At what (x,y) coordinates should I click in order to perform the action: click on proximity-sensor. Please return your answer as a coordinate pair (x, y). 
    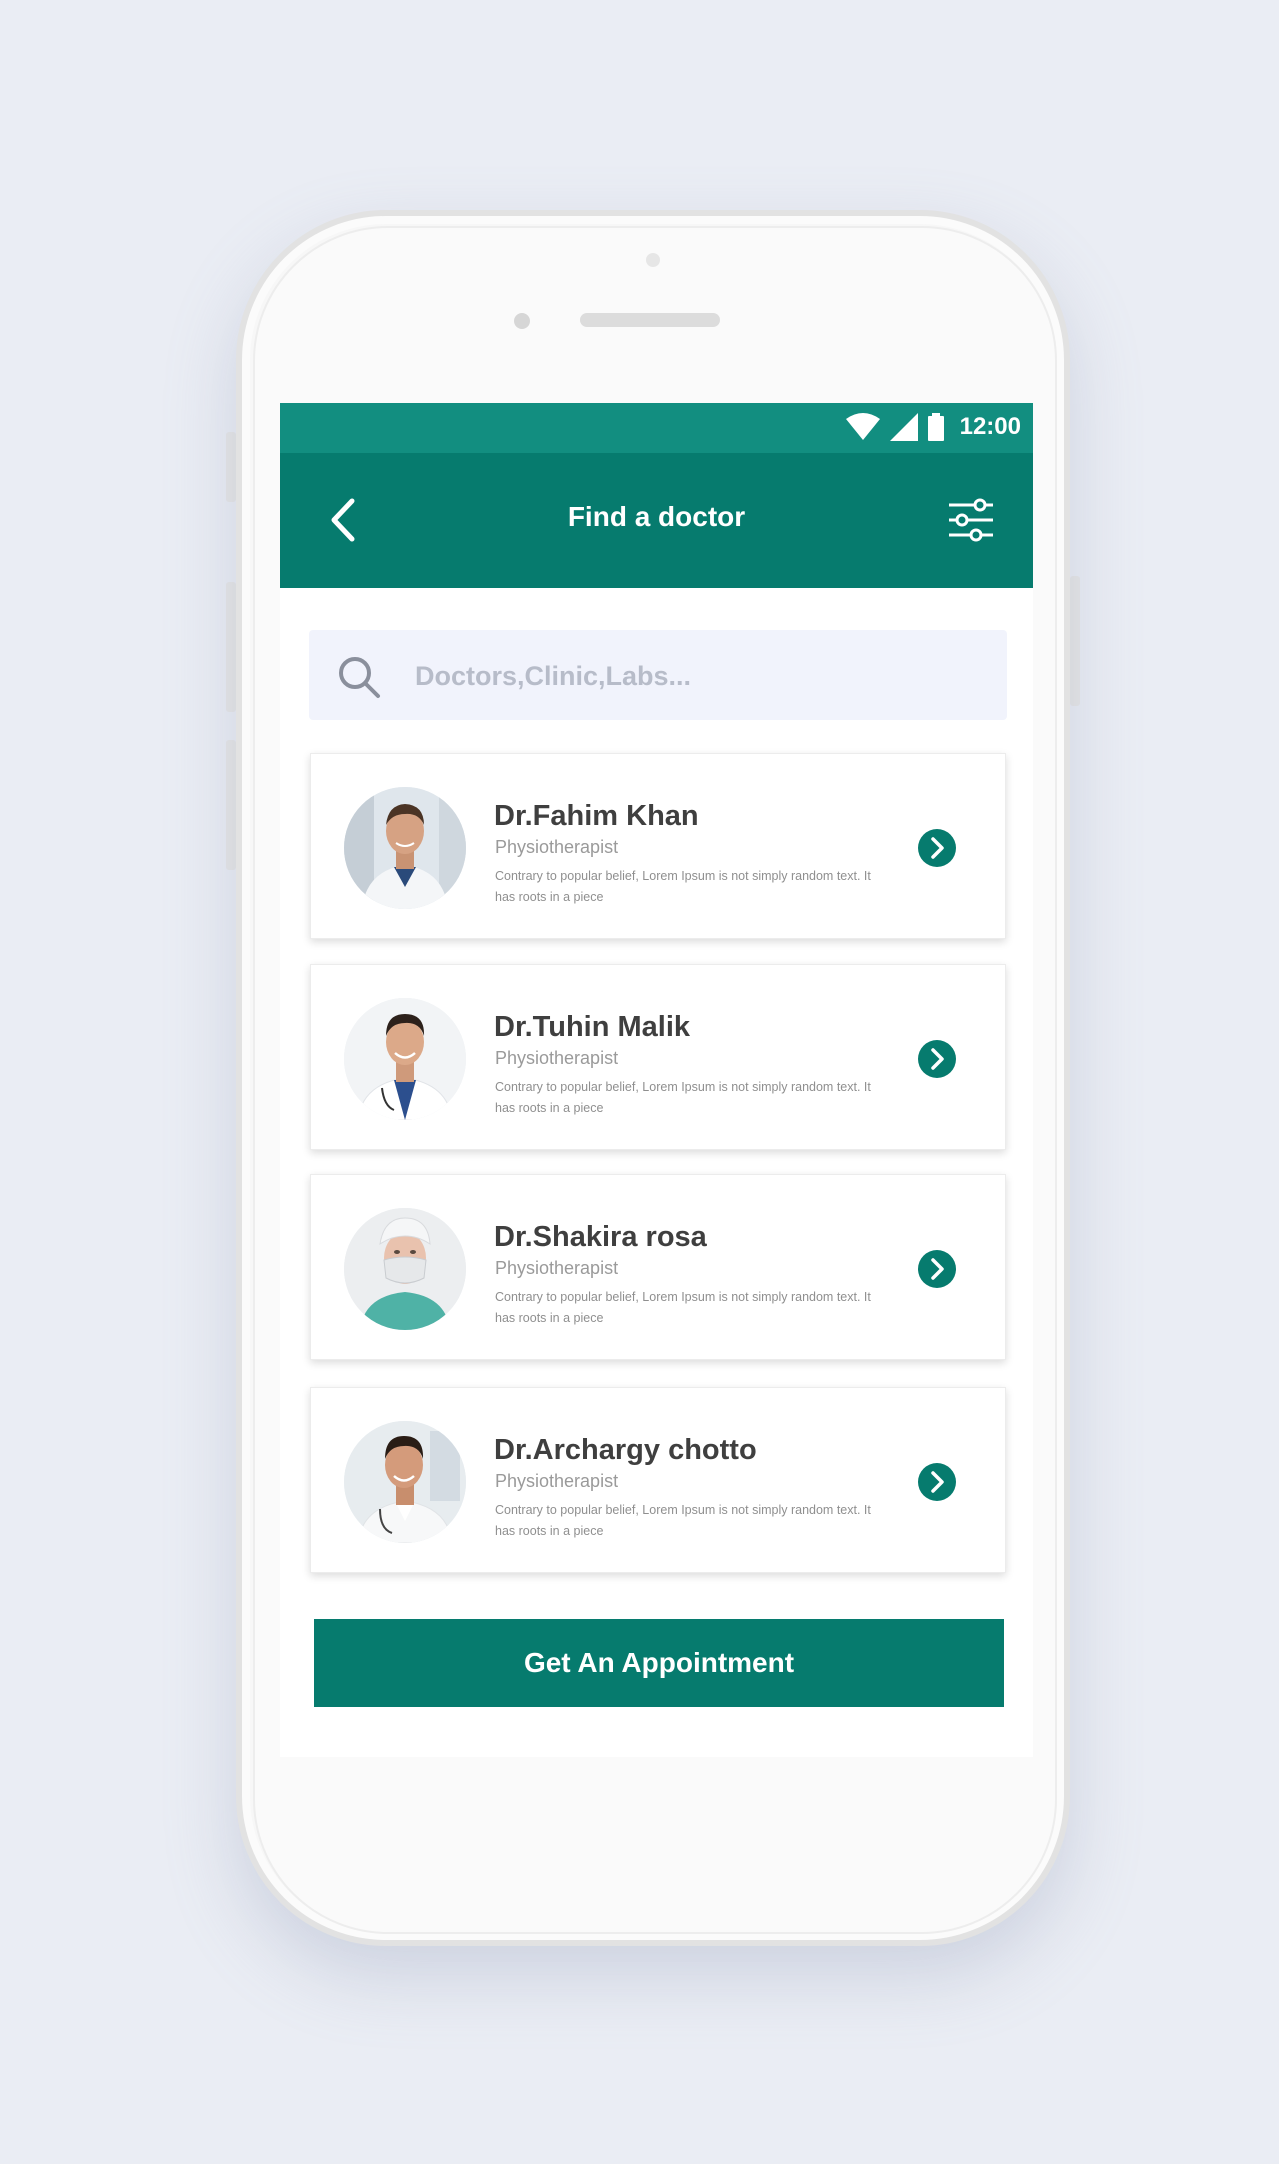
    Looking at the image, I should click on (522, 321).